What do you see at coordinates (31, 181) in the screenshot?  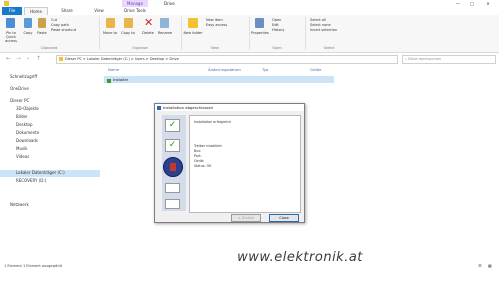 I see `nav-item-recovery: RECOVERY (D:)` at bounding box center [31, 181].